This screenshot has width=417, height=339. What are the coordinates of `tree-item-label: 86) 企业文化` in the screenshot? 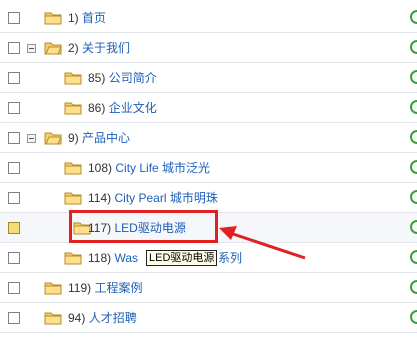 It's located at (122, 108).